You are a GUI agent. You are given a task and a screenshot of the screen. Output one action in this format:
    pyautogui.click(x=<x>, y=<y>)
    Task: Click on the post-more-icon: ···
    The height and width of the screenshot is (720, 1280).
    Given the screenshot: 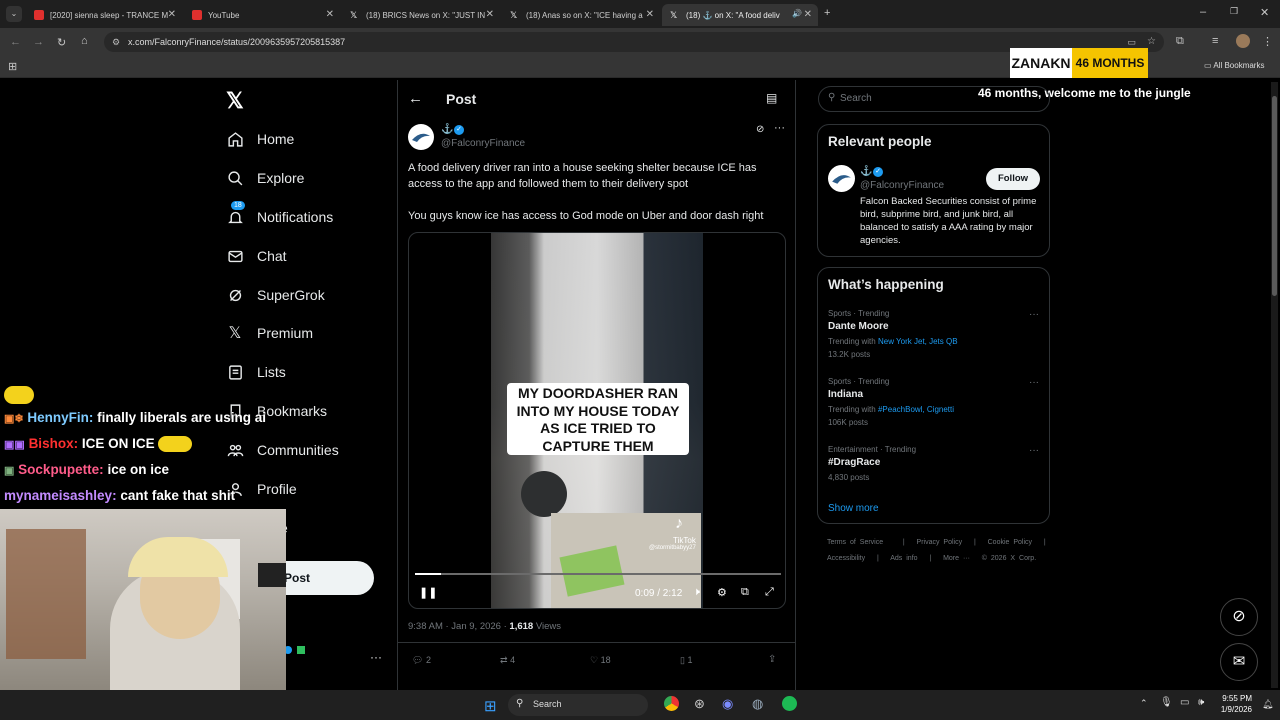 What is the action you would take?
    pyautogui.click(x=779, y=128)
    